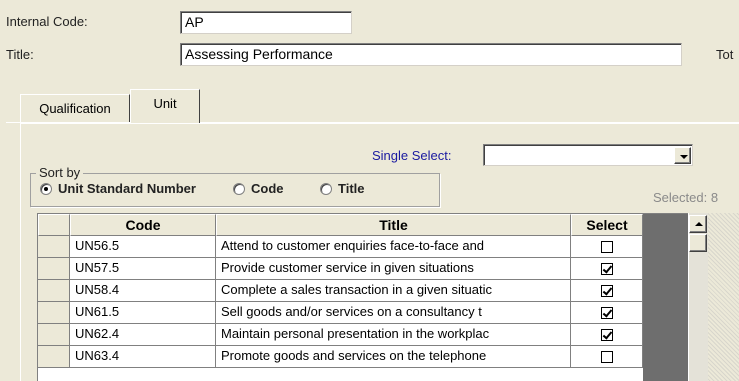 This screenshot has height=381, width=739. What do you see at coordinates (698, 243) in the screenshot?
I see `scrollbar-thumb` at bounding box center [698, 243].